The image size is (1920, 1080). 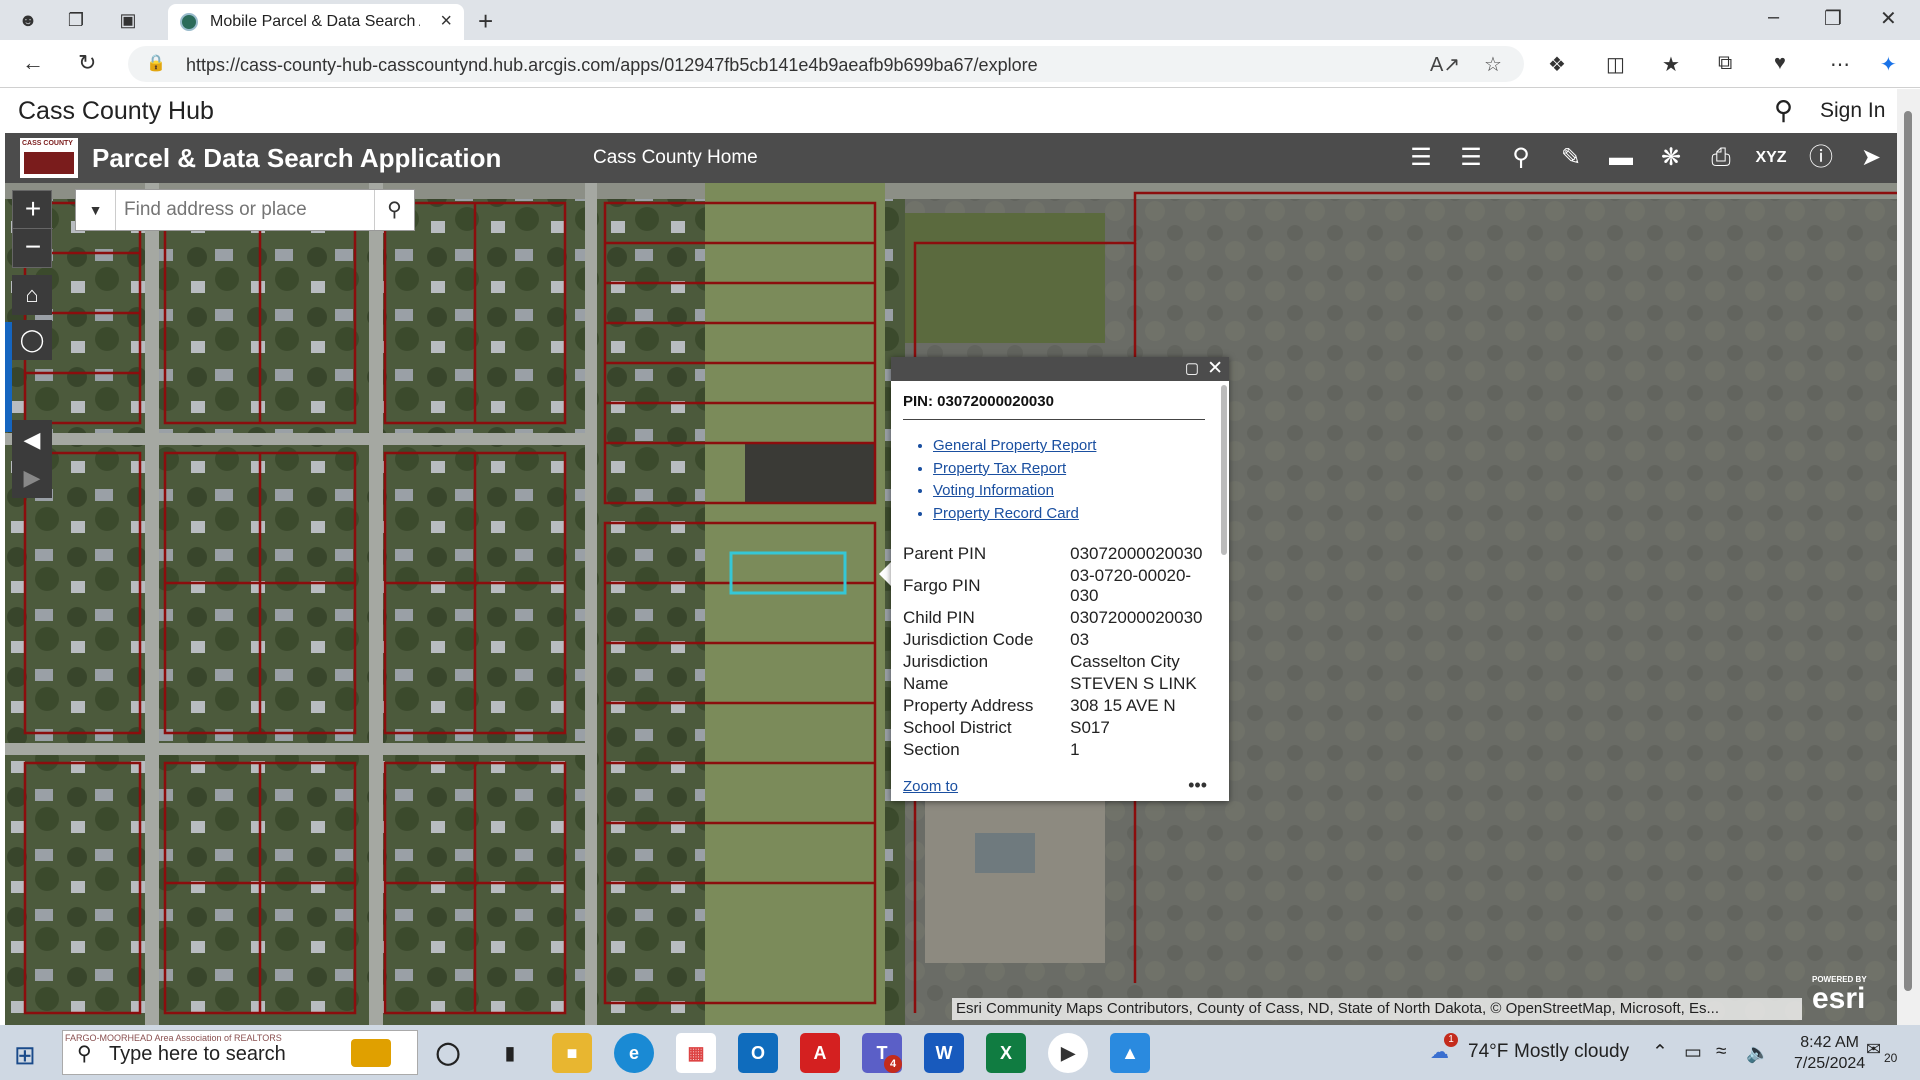 I want to click on task-view-icon: ▮, so click(x=510, y=1053).